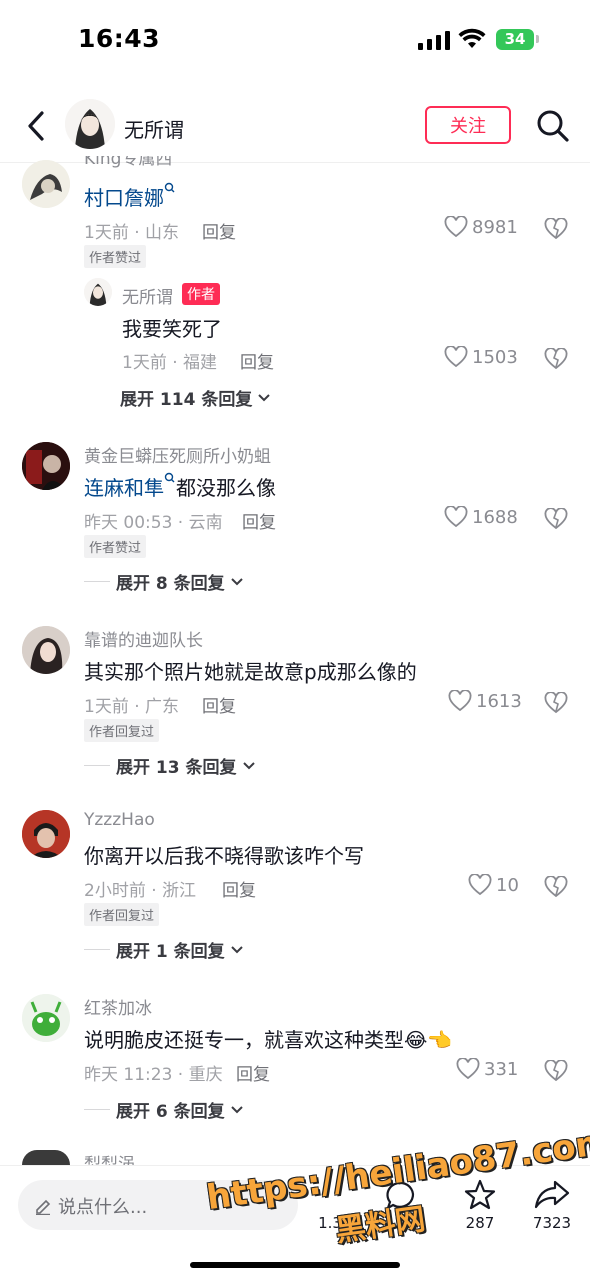  Describe the element at coordinates (553, 126) in the screenshot. I see `search-icon` at that location.